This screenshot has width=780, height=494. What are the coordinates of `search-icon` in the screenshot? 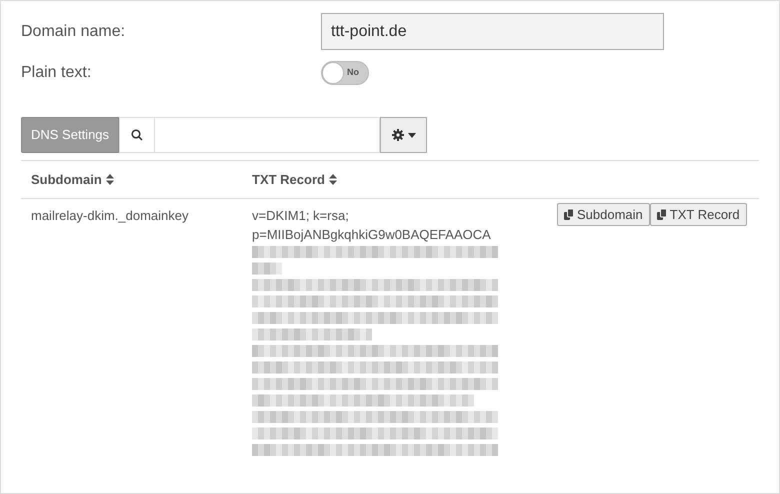 It's located at (137, 135).